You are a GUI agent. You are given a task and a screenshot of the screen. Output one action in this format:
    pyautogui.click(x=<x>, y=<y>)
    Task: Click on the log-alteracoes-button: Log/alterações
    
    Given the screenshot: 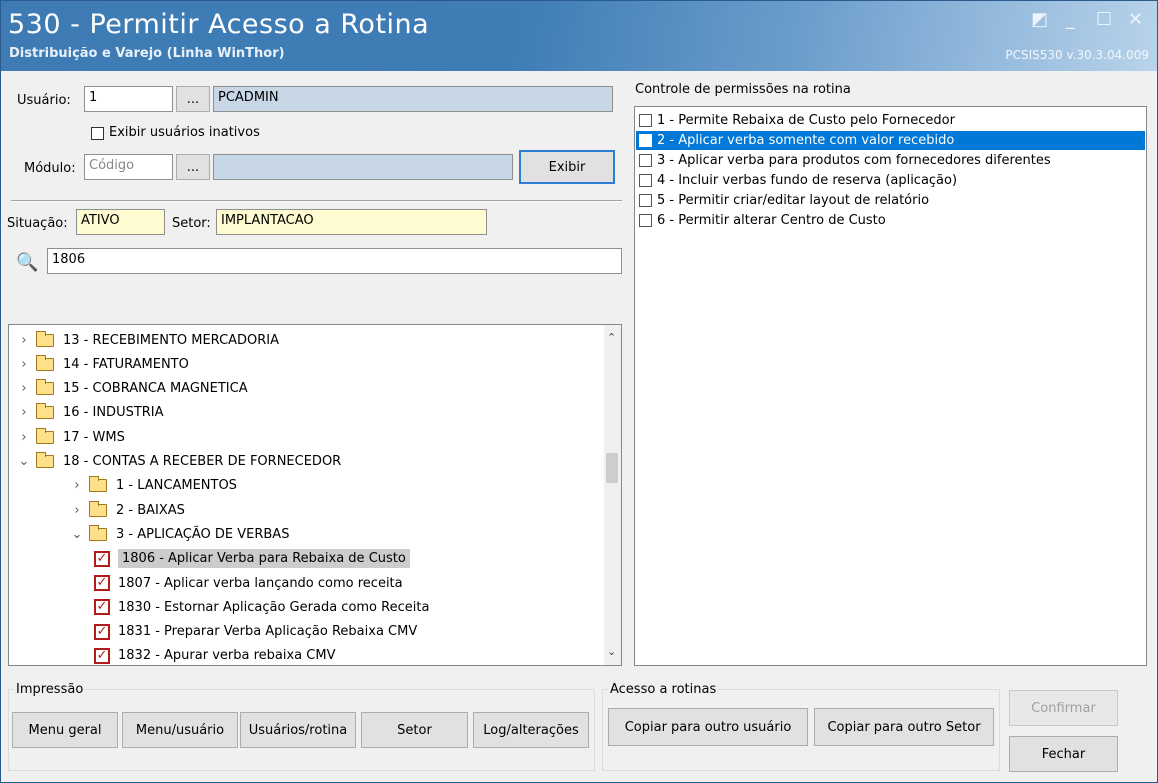 What is the action you would take?
    pyautogui.click(x=531, y=730)
    